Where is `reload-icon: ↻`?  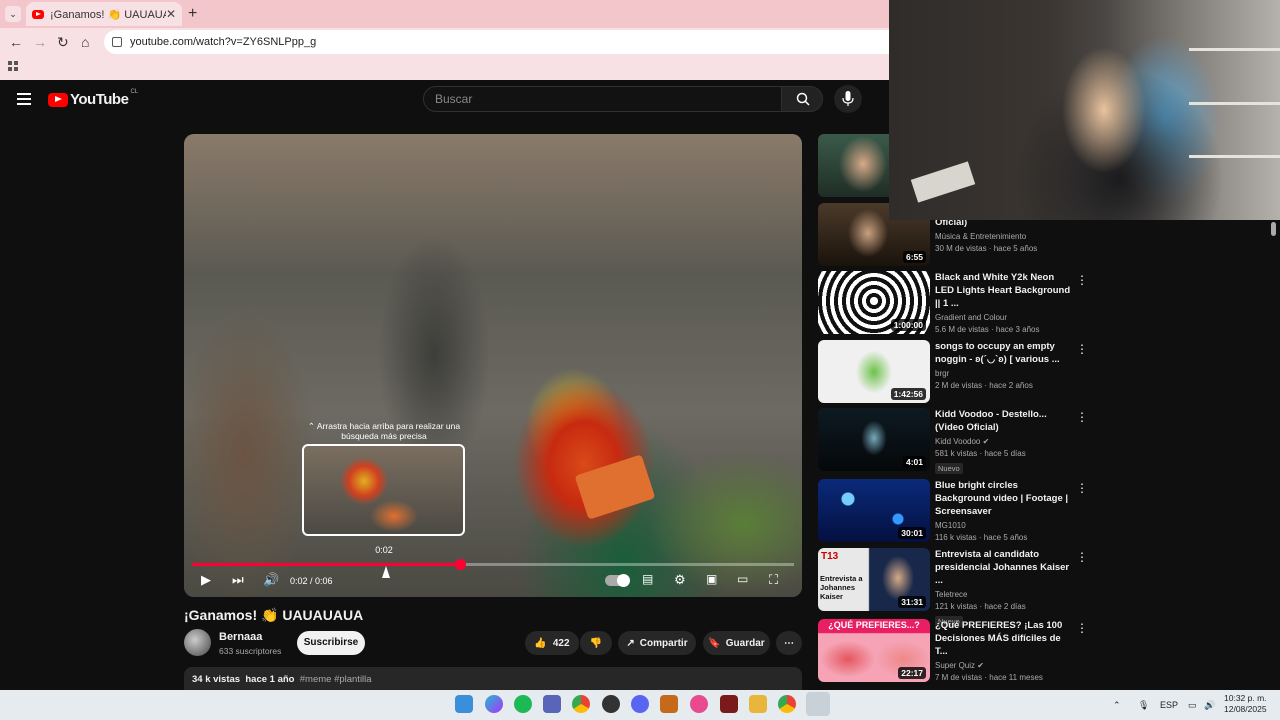 reload-icon: ↻ is located at coordinates (63, 42).